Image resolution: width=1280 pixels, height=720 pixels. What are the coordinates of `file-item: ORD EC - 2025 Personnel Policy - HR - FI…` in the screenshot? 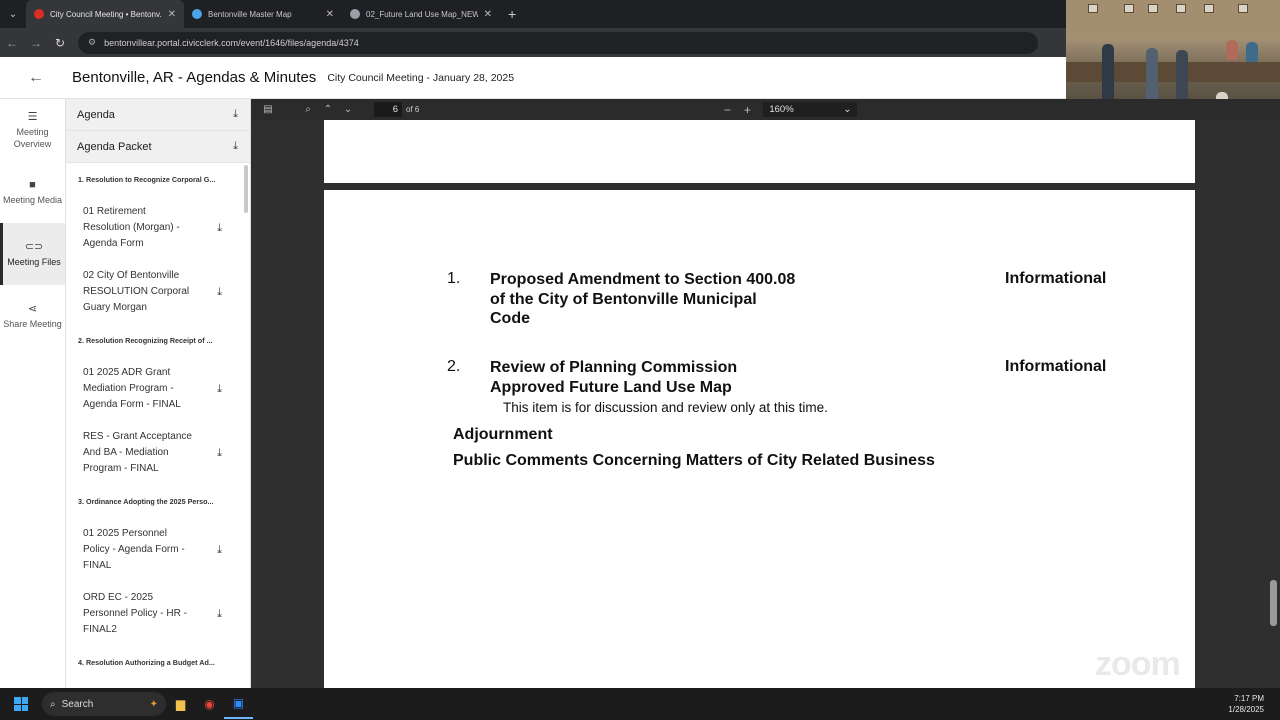 It's located at (158, 614).